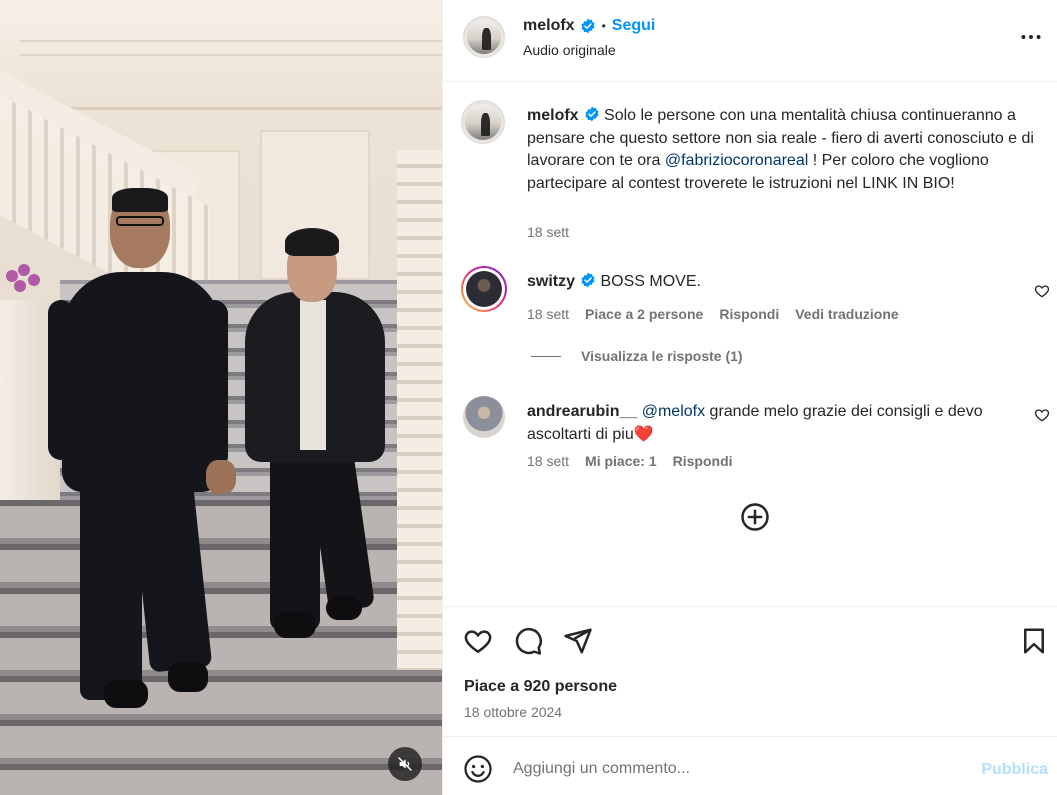 The image size is (1057, 795). Describe the element at coordinates (578, 641) in the screenshot. I see `share-icon` at that location.